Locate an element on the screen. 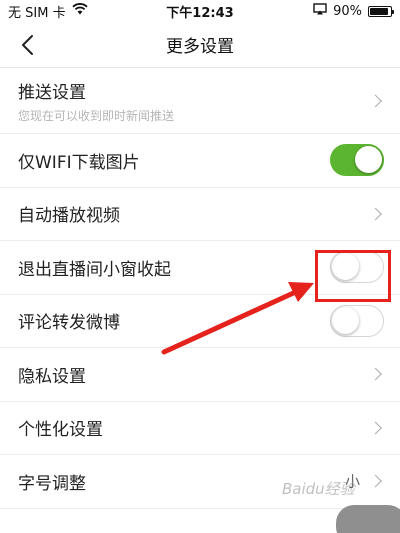  watermark: Baidu经验 is located at coordinates (318, 489).